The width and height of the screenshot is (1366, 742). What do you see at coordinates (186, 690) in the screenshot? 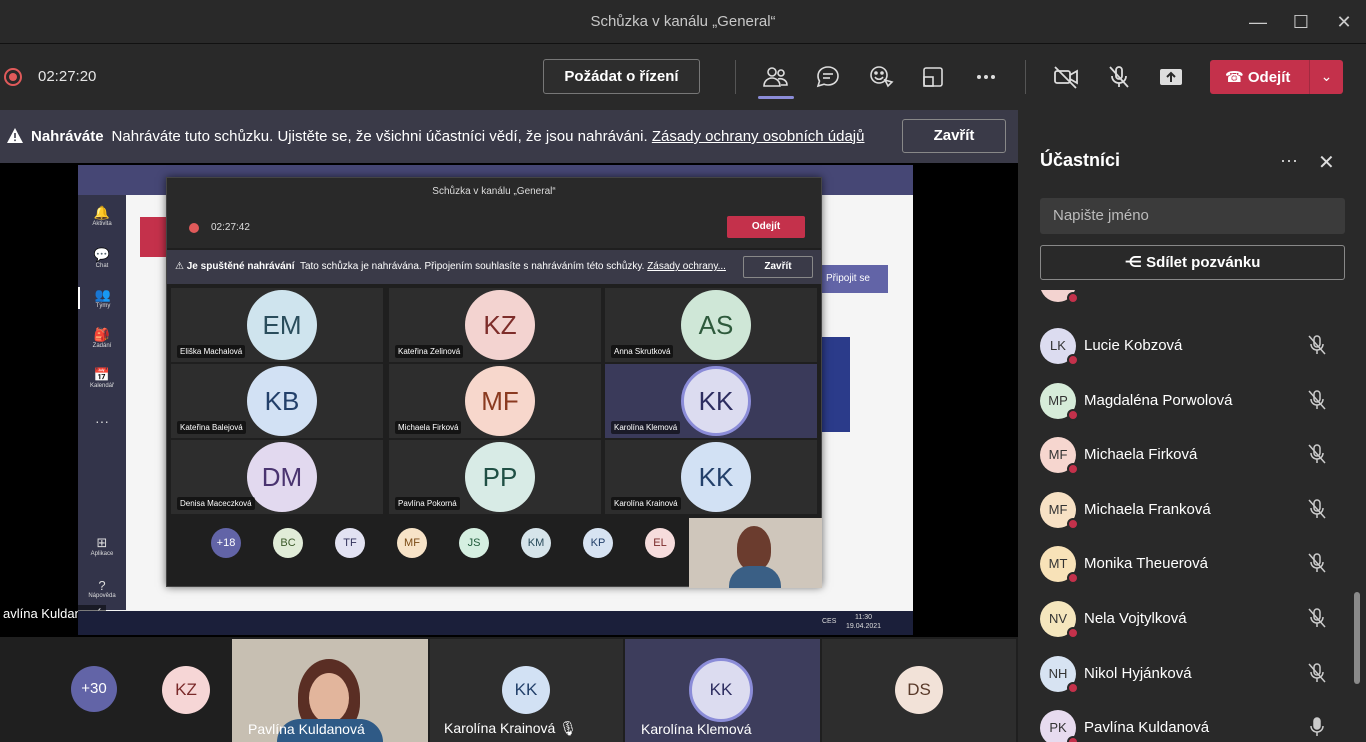
I see `gallery-avatar-kz: KZ` at bounding box center [186, 690].